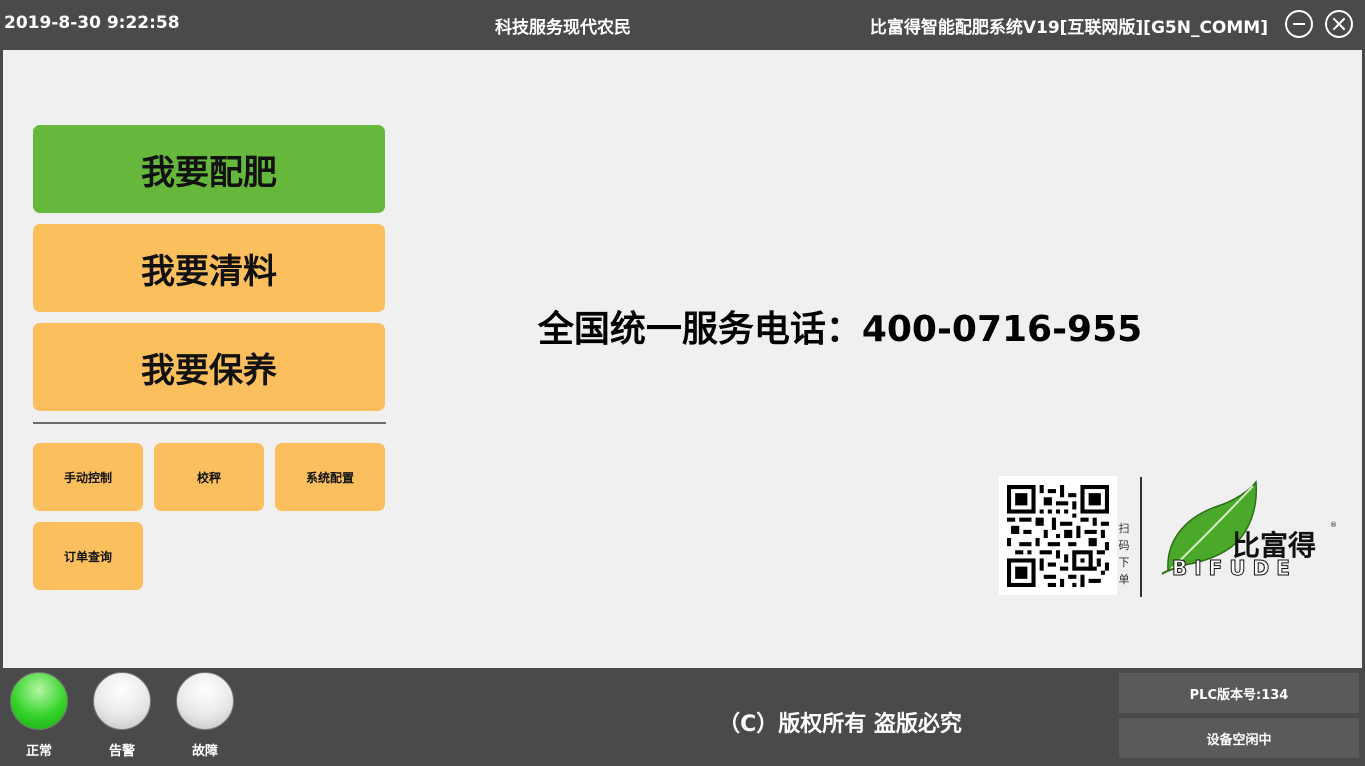 This screenshot has height=766, width=1365. What do you see at coordinates (330, 477) in the screenshot?
I see `system-config-button: 系统配置` at bounding box center [330, 477].